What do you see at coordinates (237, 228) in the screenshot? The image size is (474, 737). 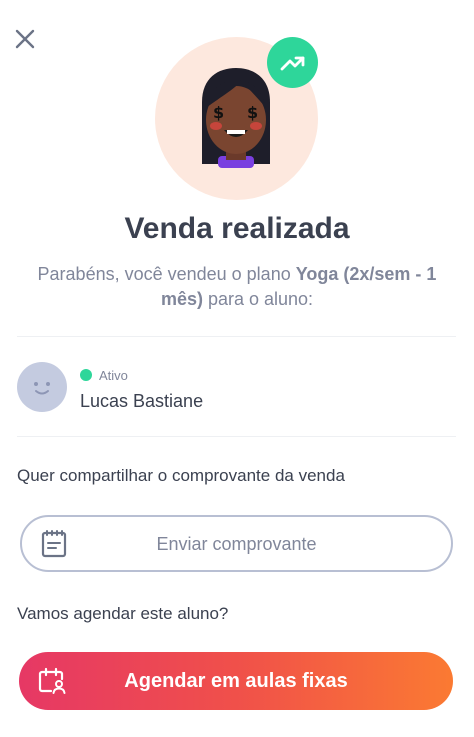 I see `dialog-title: Venda realizada` at bounding box center [237, 228].